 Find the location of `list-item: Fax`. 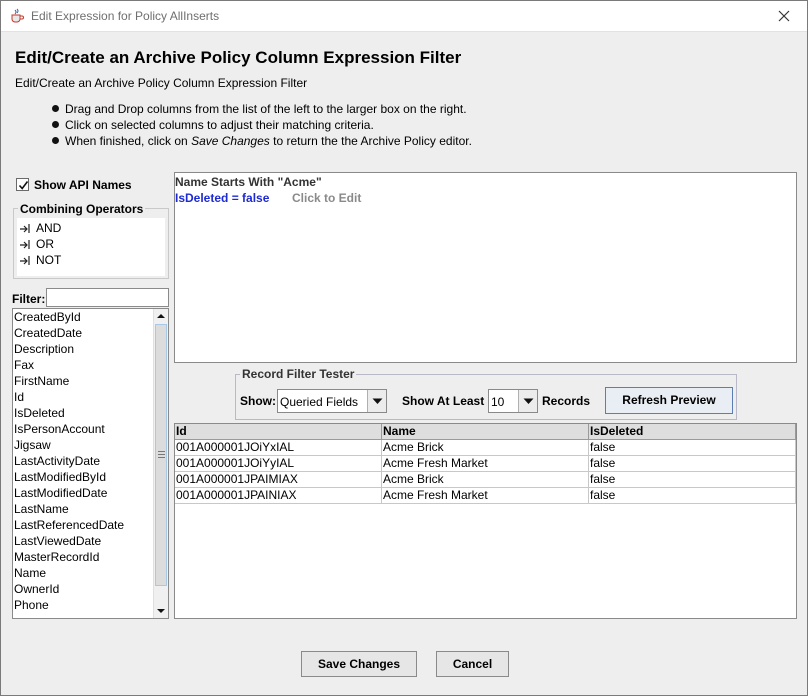

list-item: Fax is located at coordinates (24, 366).